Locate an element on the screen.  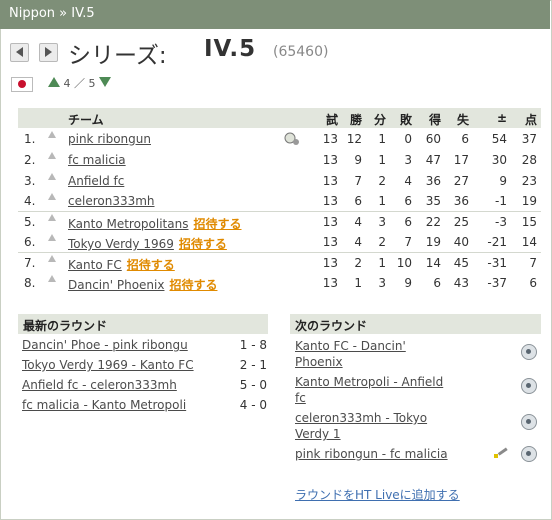
row-position: 1. is located at coordinates (30, 139).